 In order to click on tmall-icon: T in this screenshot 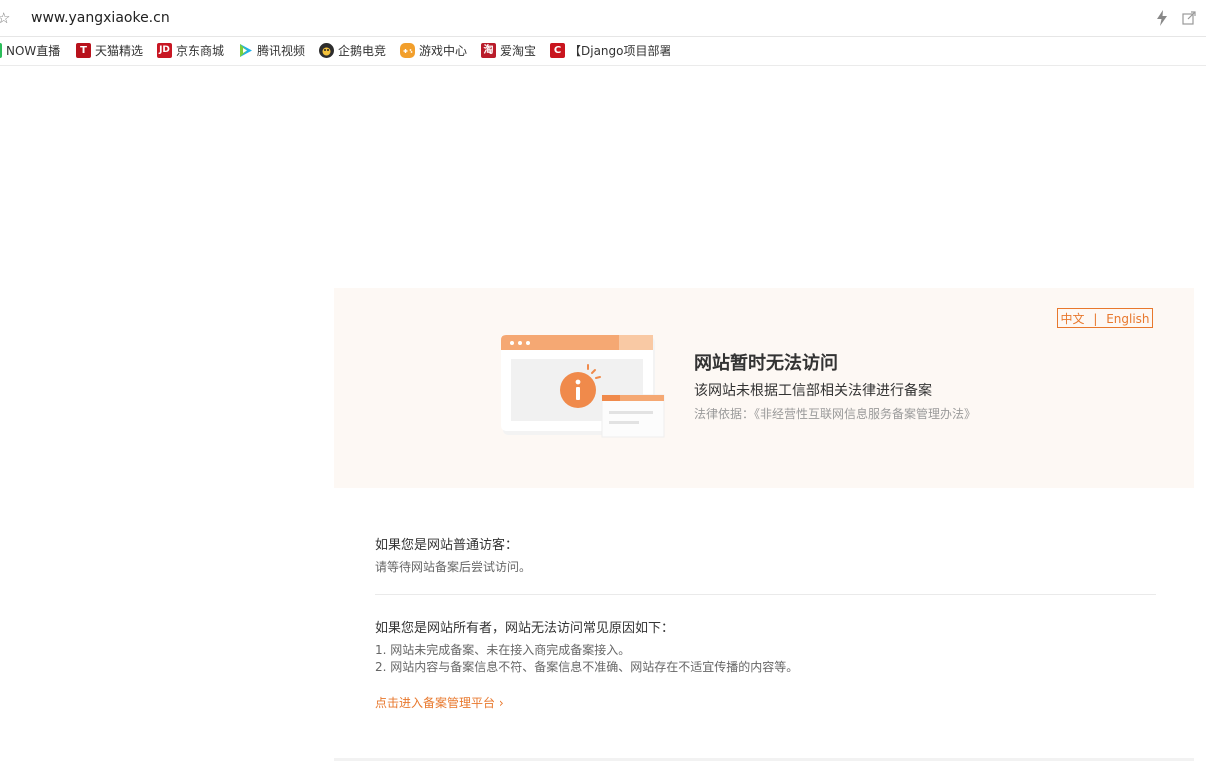, I will do `click(83, 50)`.